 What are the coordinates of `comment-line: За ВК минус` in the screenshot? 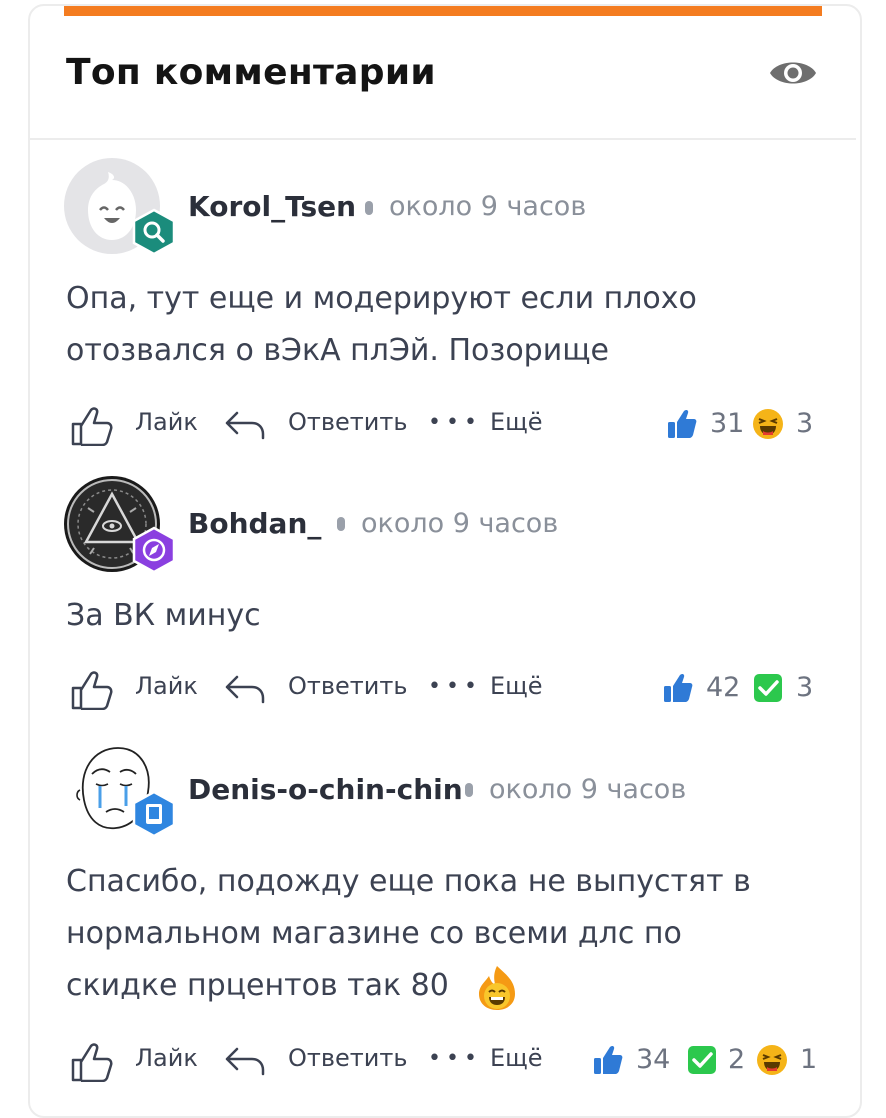 It's located at (163, 615).